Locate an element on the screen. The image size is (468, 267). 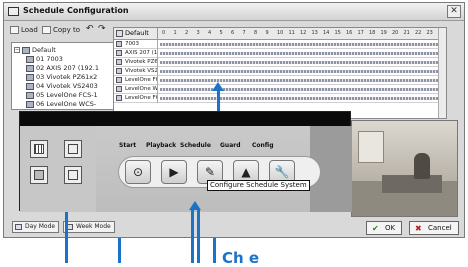
tree-item: 03 Vivotek PZ61x2 is located at coordinates (61, 77).